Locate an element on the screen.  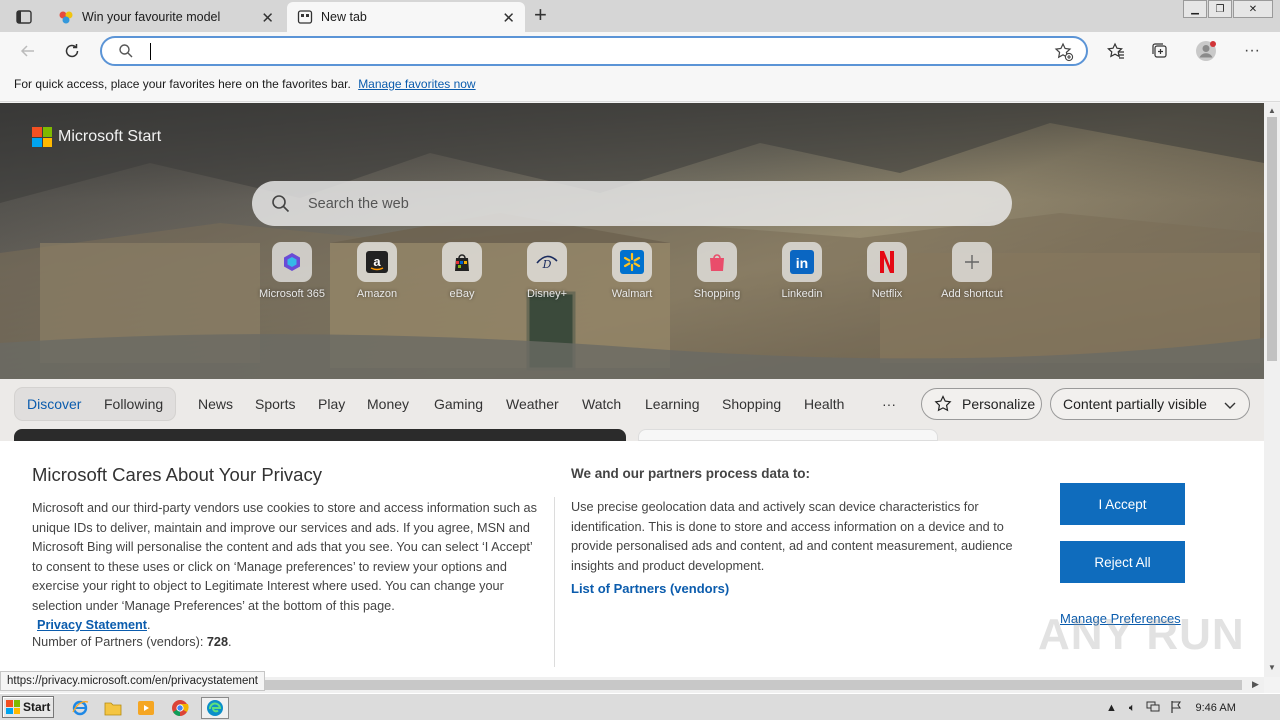
disney-plus-icon: D is located at coordinates (547, 262).